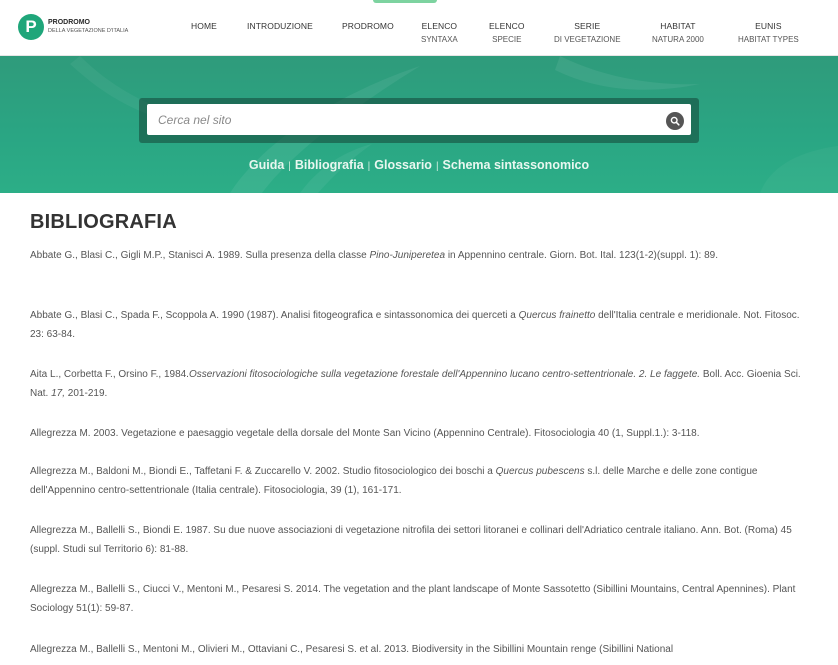  What do you see at coordinates (88, 27) in the screenshot?
I see `logo-text: PRODROMO DELLA VEGETAZIONE D'ITALIA` at bounding box center [88, 27].